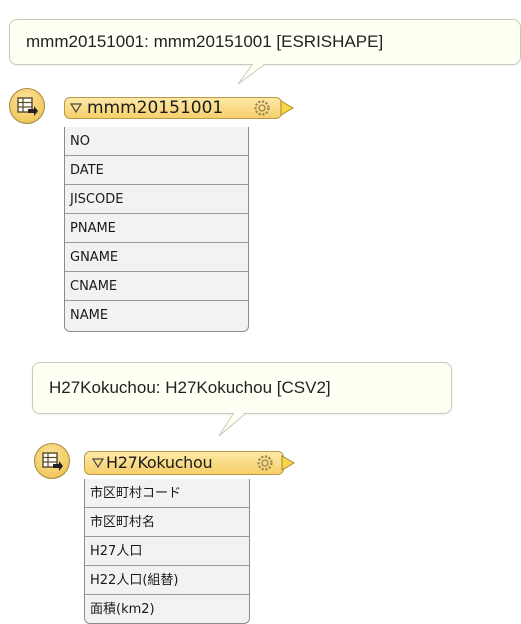 The image size is (521, 624). I want to click on attribute-row: H27人口, so click(167, 551).